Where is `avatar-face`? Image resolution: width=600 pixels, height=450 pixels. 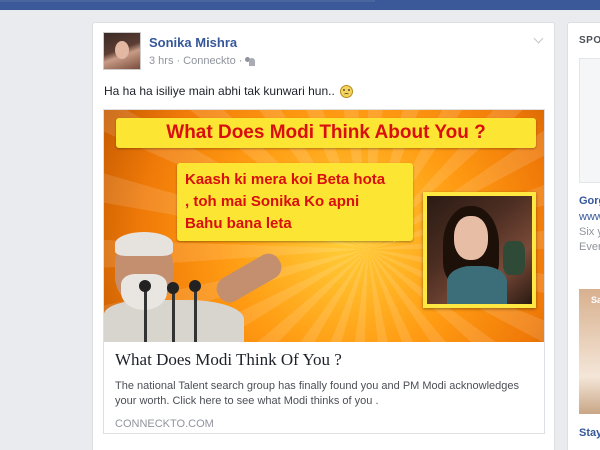
avatar-face is located at coordinates (122, 50).